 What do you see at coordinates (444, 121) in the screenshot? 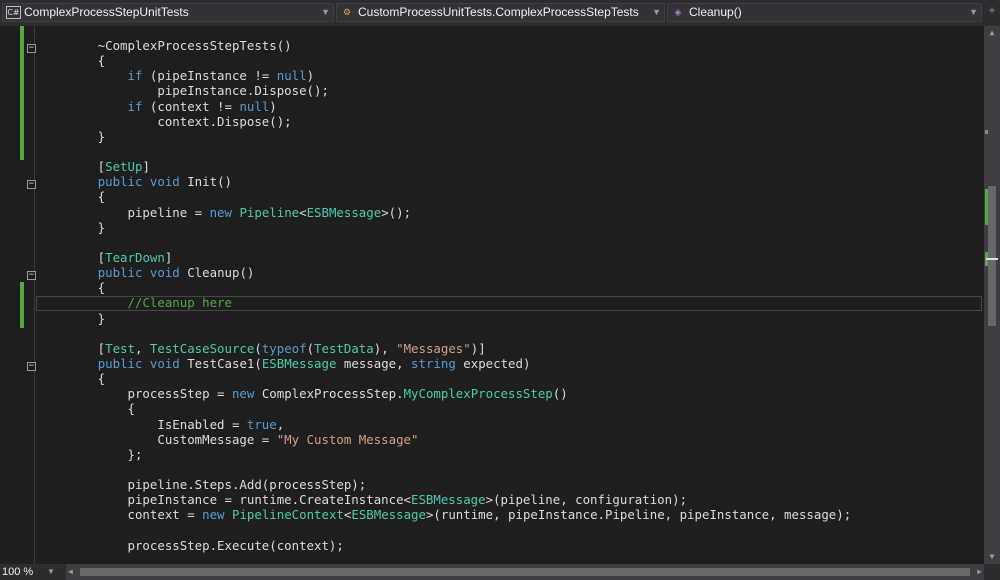
I see `code-line: context.Dispose();` at bounding box center [444, 121].